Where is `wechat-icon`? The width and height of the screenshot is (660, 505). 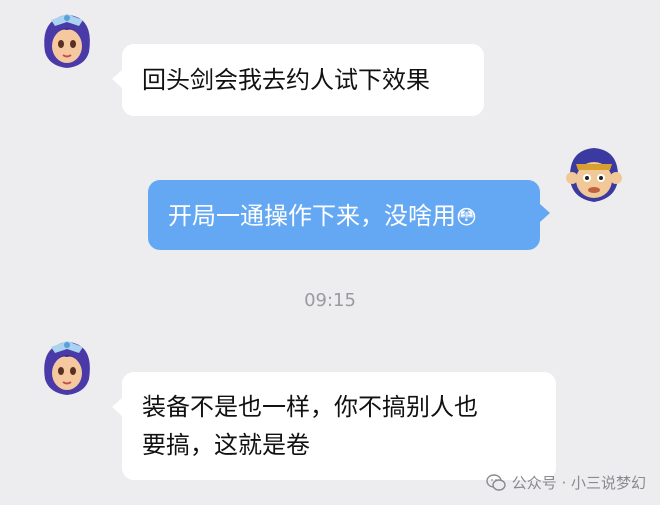 wechat-icon is located at coordinates (495, 482).